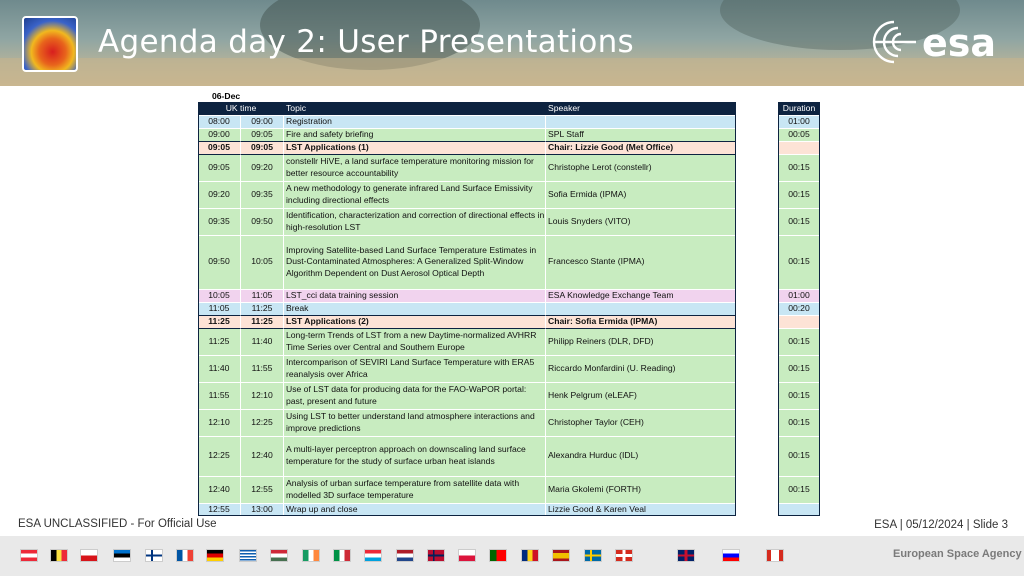  Describe the element at coordinates (248, 555) in the screenshot. I see `flag-greece-icon` at that location.